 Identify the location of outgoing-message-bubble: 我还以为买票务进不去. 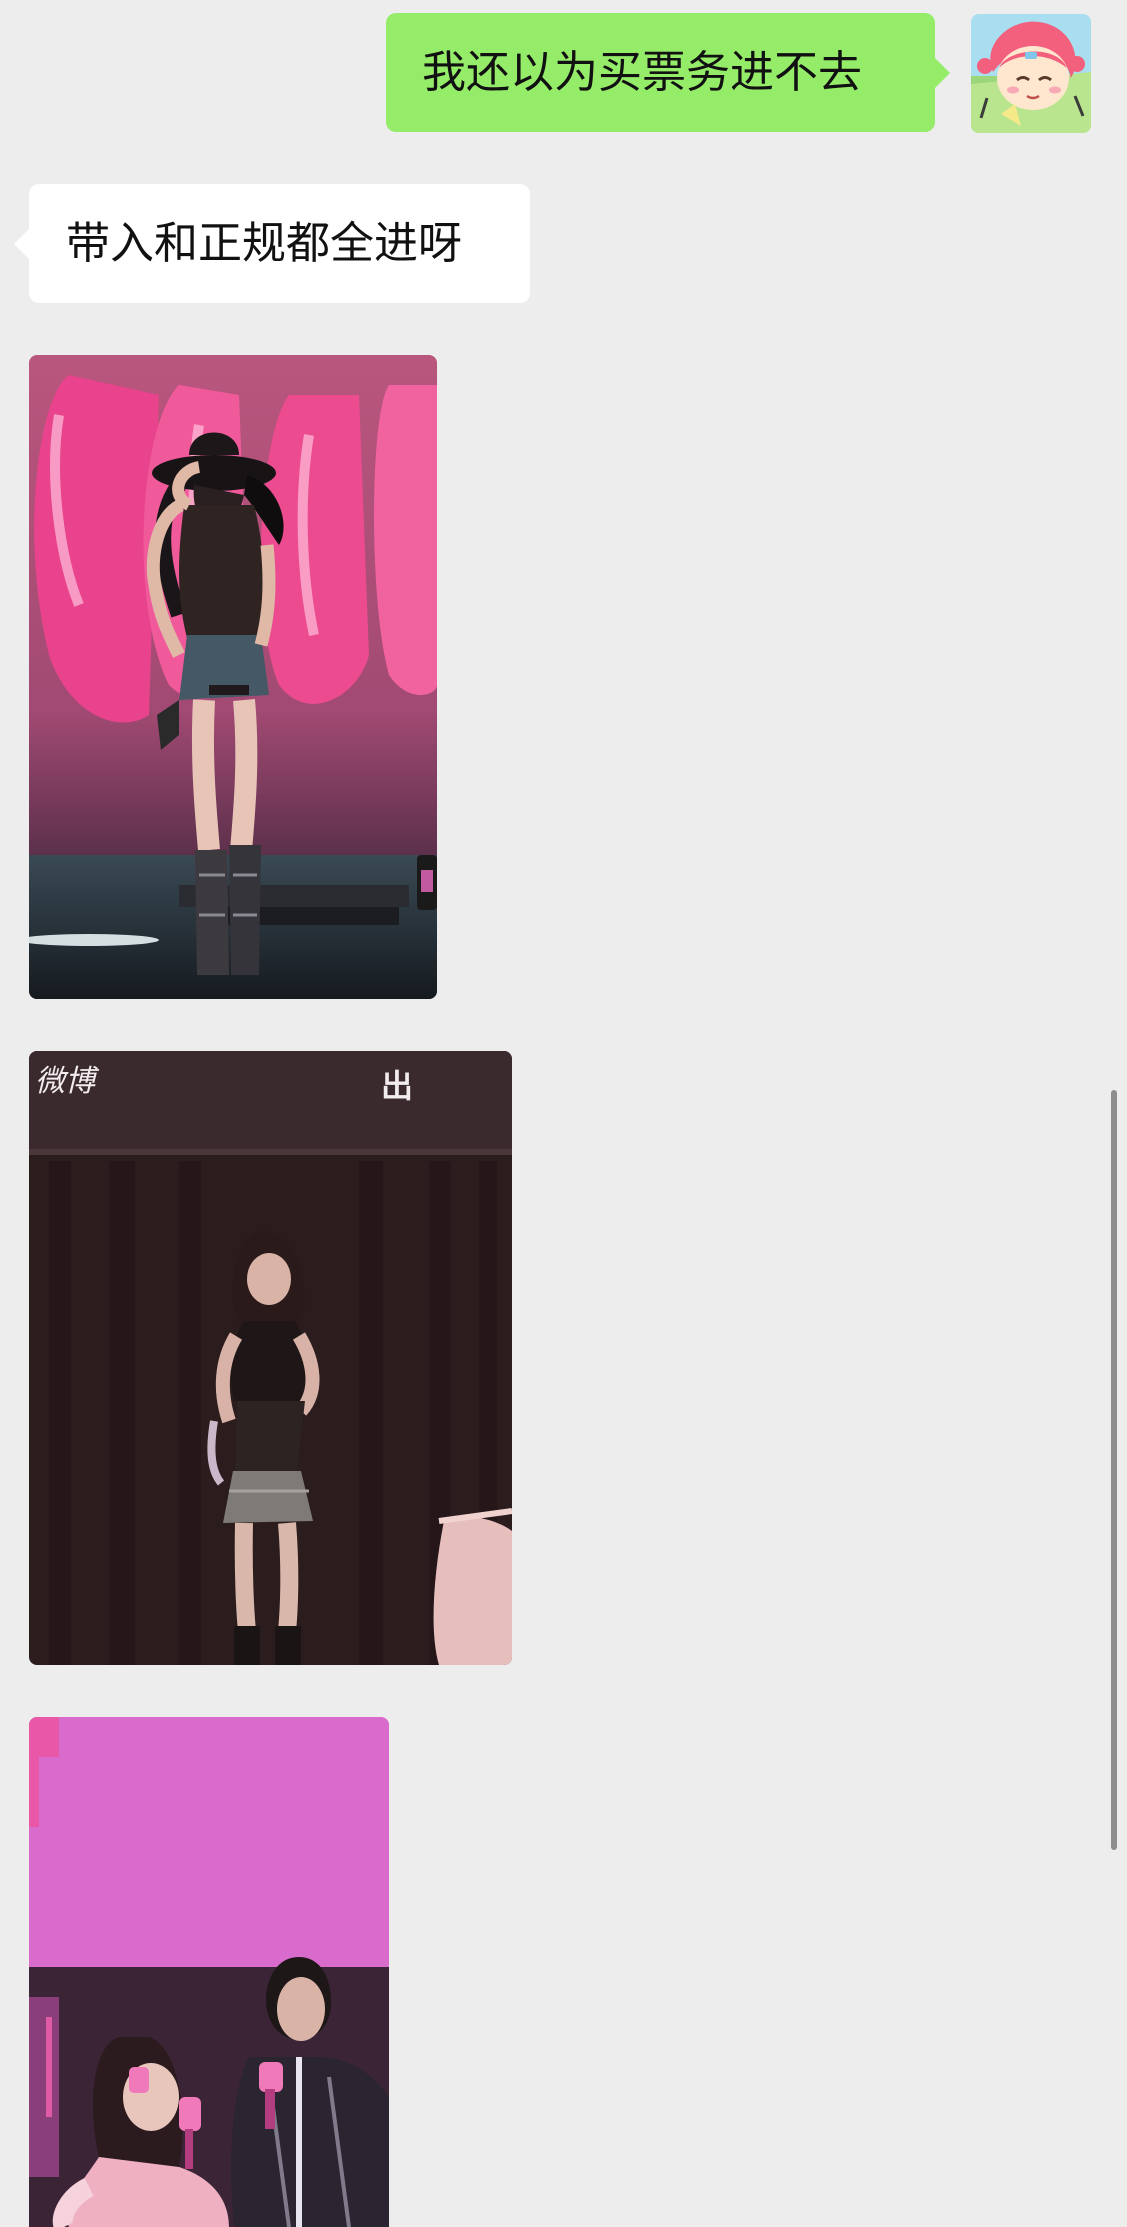
(668, 72).